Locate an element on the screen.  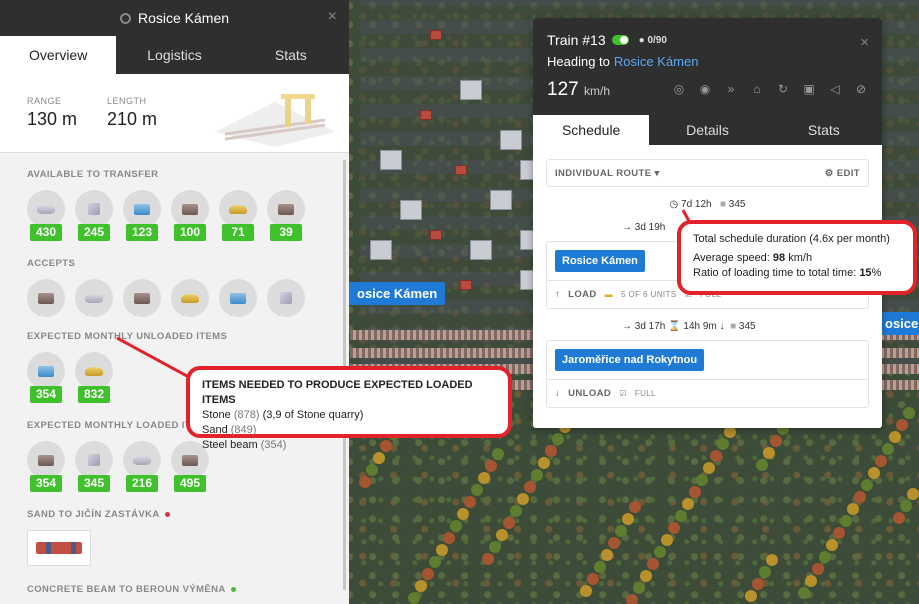
tooltip-row: Sand (849) is located at coordinates (349, 430).